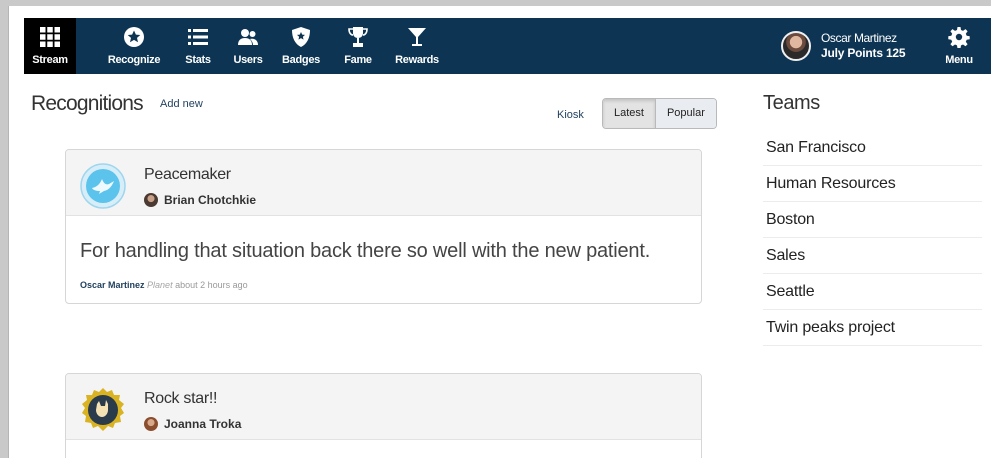 The width and height of the screenshot is (991, 458). I want to click on timestamp: about 2 hours ago, so click(211, 285).